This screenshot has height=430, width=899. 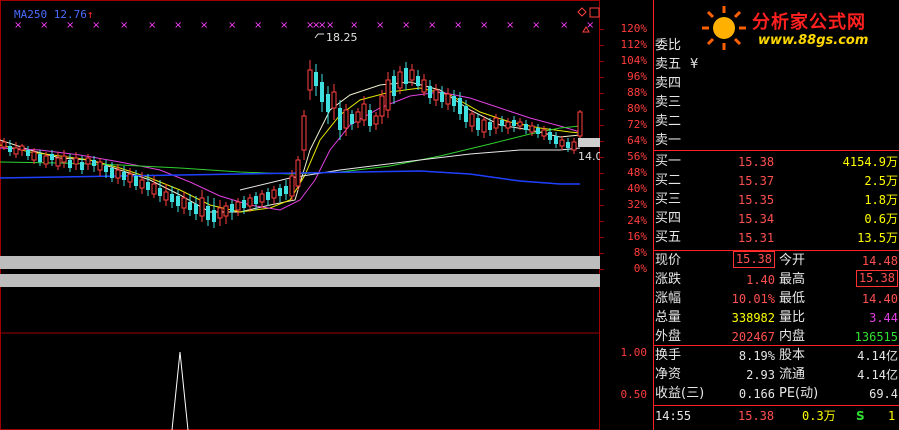 What do you see at coordinates (760, 375) in the screenshot?
I see `fin-value: 2.93` at bounding box center [760, 375].